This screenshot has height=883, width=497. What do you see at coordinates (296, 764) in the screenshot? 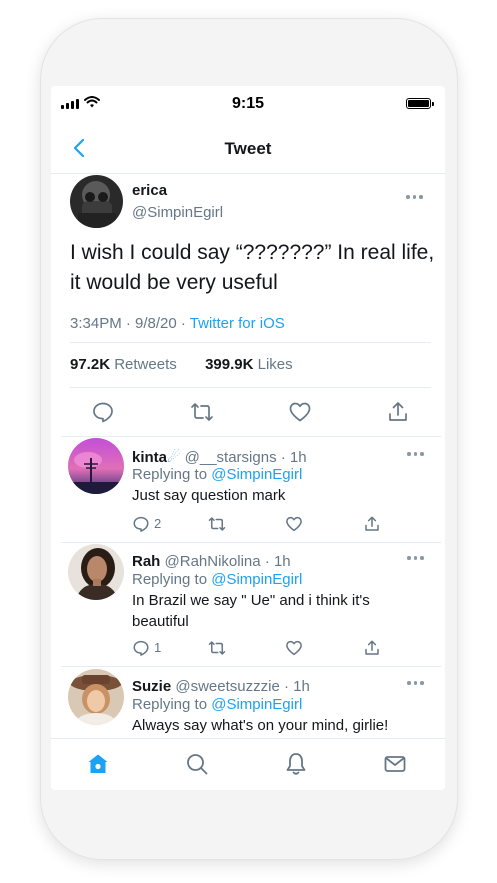
I see `notifications-icon` at bounding box center [296, 764].